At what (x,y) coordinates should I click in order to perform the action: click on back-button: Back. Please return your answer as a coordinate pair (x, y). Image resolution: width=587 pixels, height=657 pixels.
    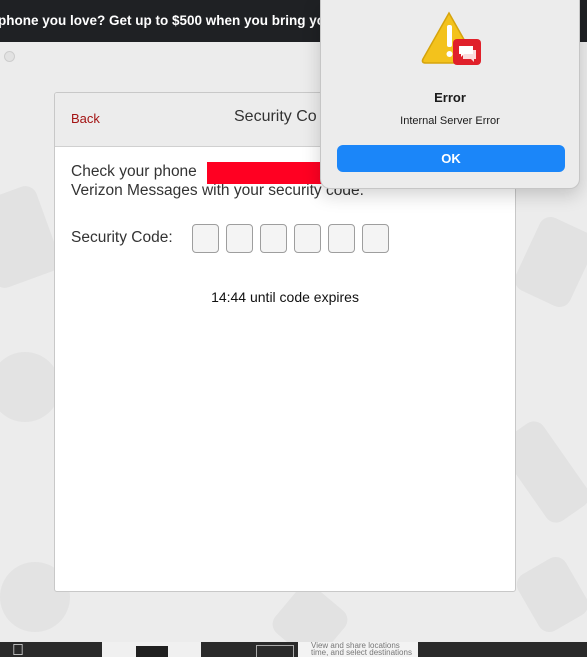
    Looking at the image, I should click on (85, 118).